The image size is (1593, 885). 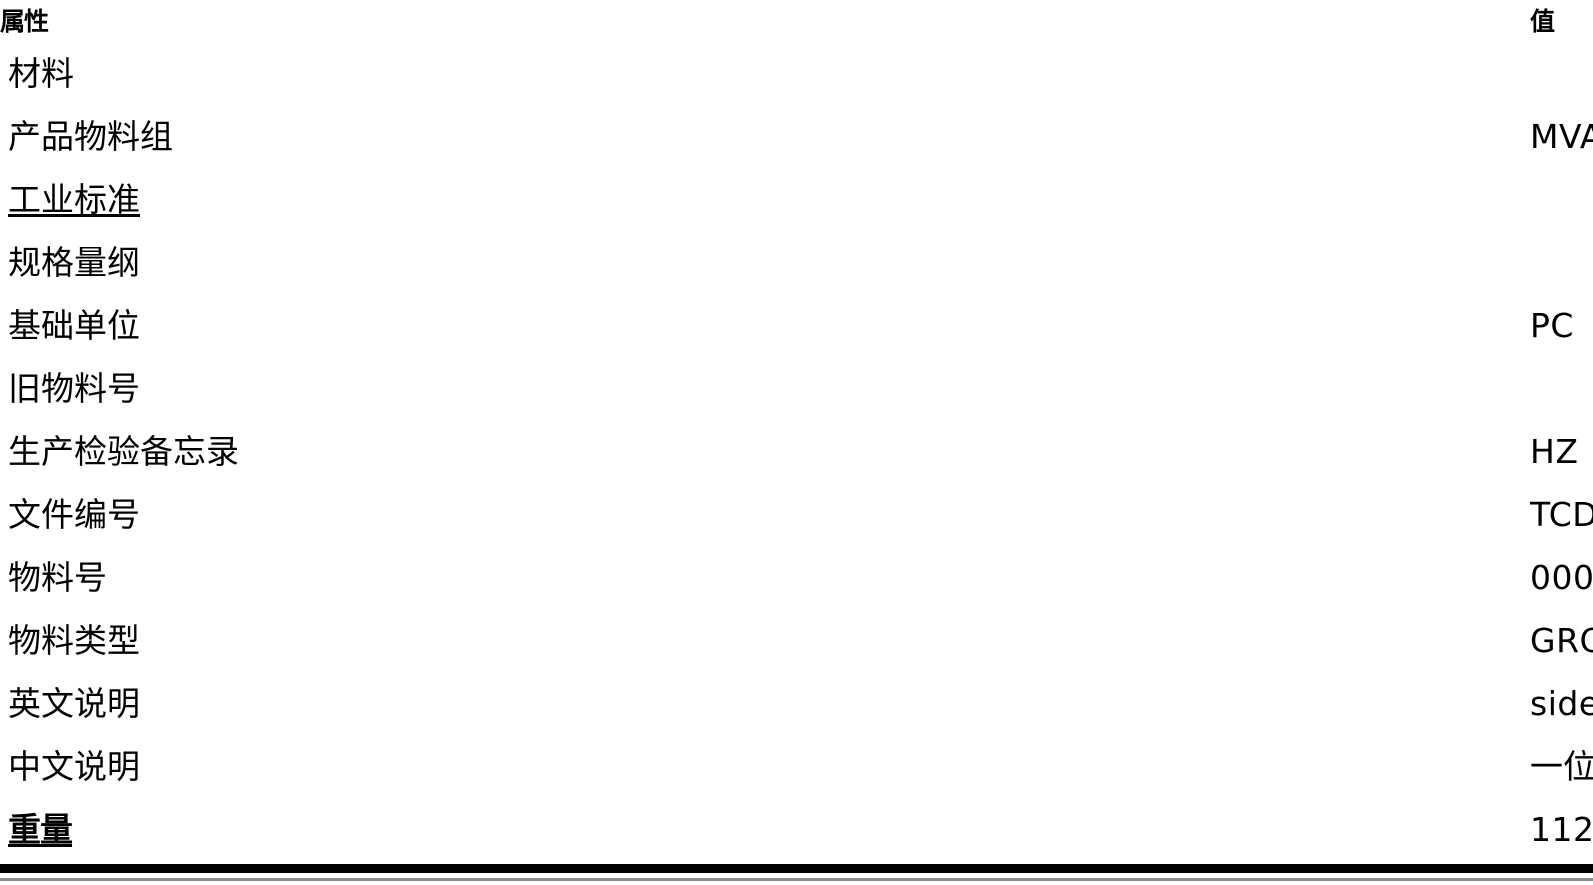 I want to click on table-row: 工业标准, so click(x=796, y=184).